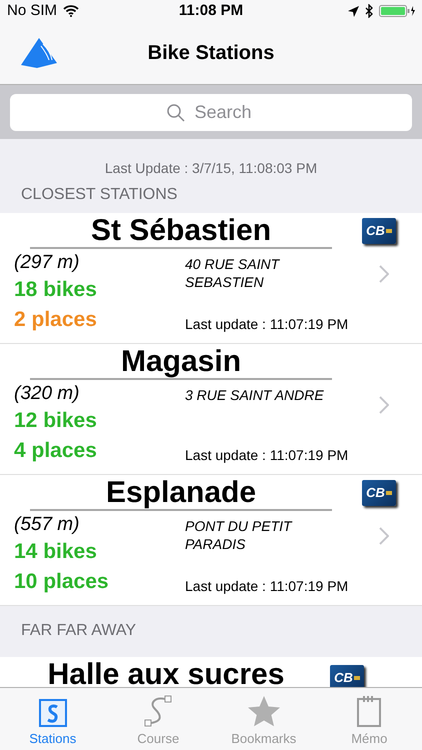 The height and width of the screenshot is (750, 422). Describe the element at coordinates (166, 671) in the screenshot. I see `station-name: Halle aux sucres` at that location.